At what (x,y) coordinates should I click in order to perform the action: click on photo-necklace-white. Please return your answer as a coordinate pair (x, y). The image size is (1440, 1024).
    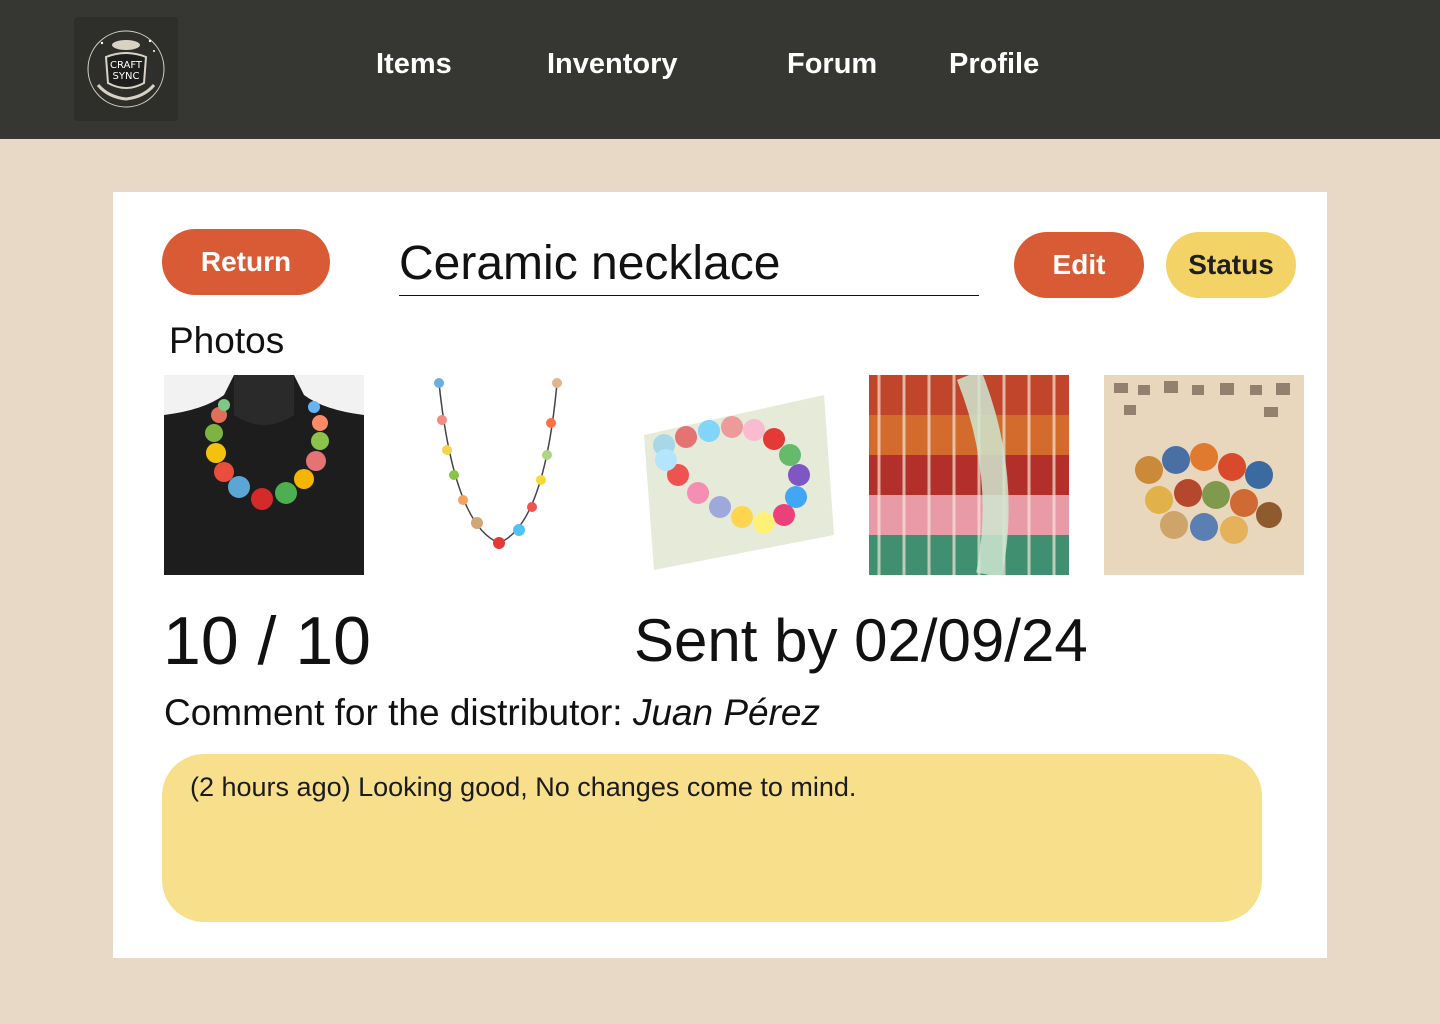
    Looking at the image, I should click on (499, 475).